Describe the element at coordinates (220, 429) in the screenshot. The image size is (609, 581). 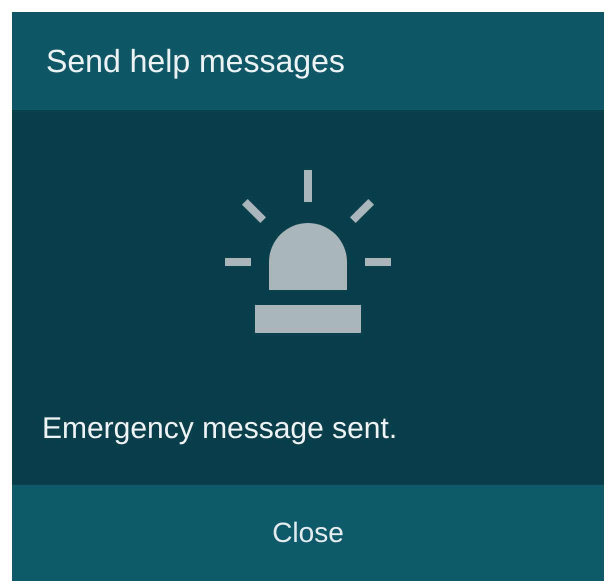
I see `status-message: Emergency message sent.` at that location.